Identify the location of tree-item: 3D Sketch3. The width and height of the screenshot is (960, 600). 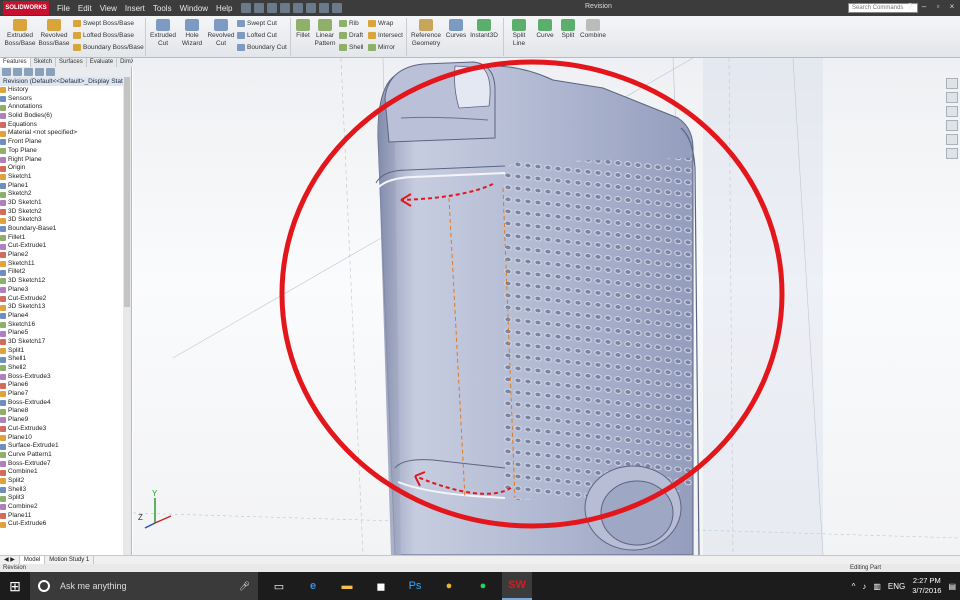
(65, 220).